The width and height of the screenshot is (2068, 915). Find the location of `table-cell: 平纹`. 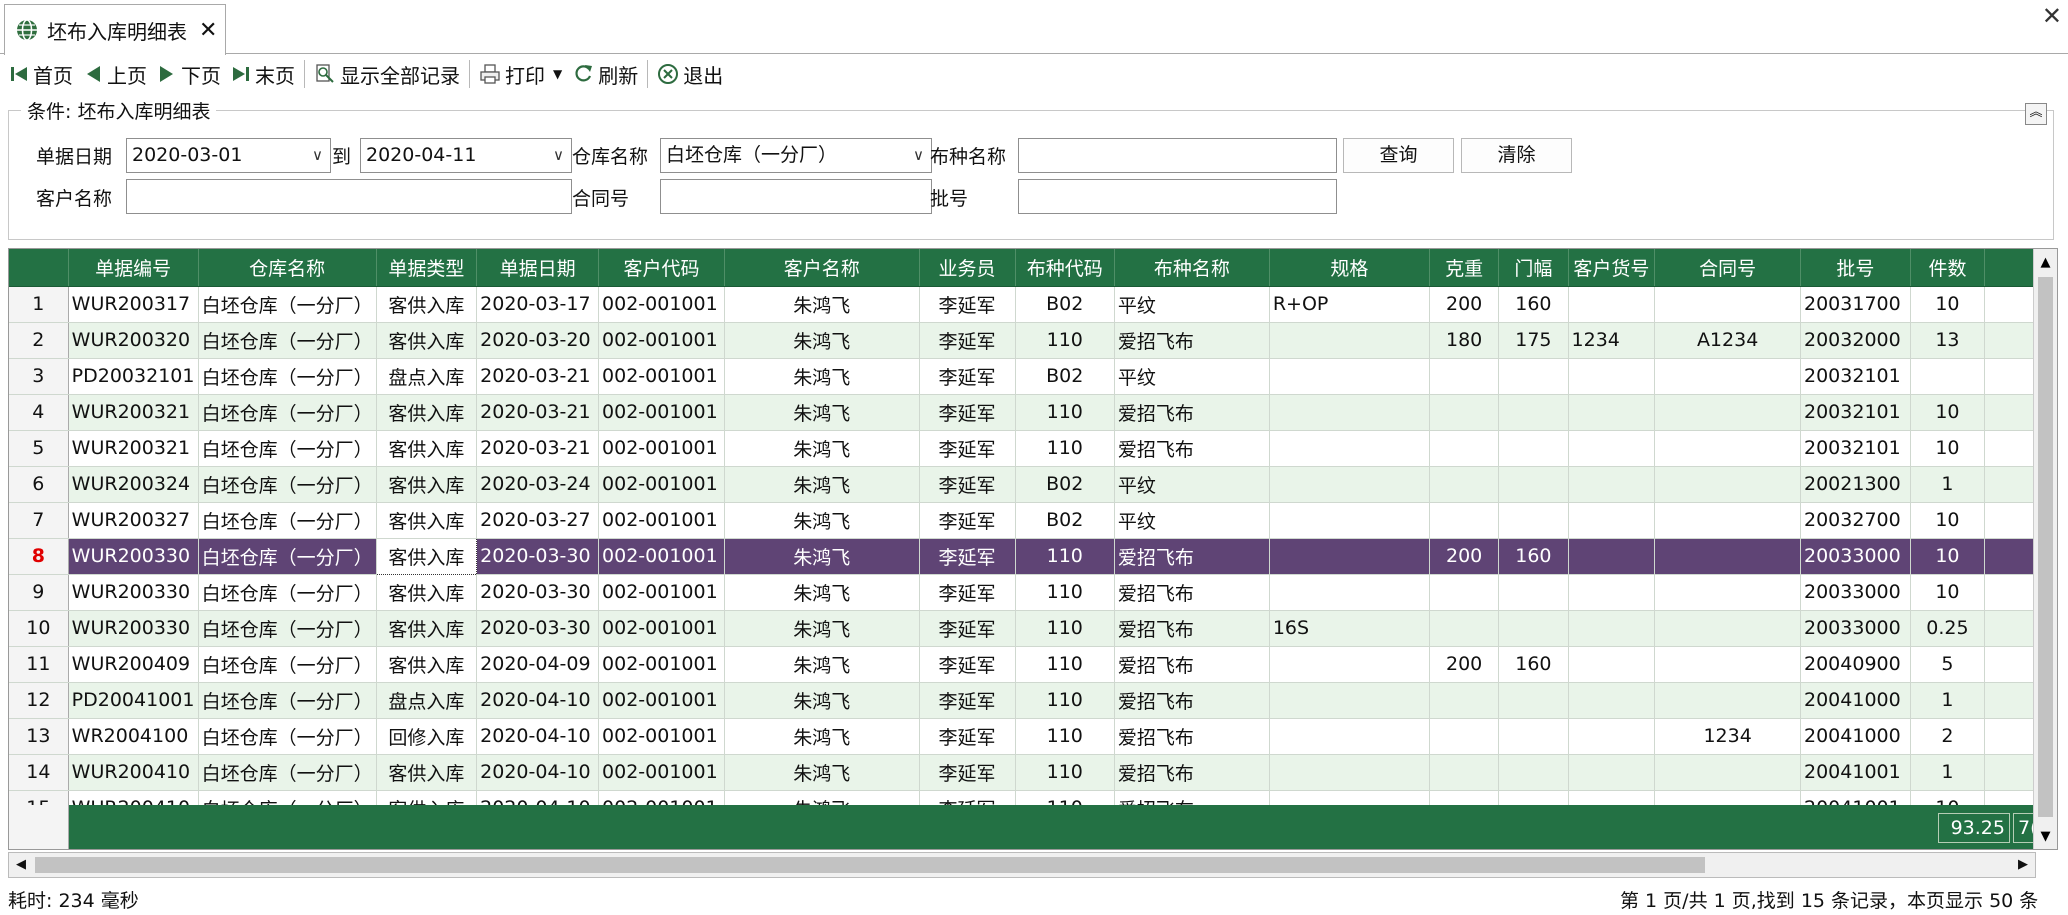

table-cell: 平纹 is located at coordinates (1192, 376).